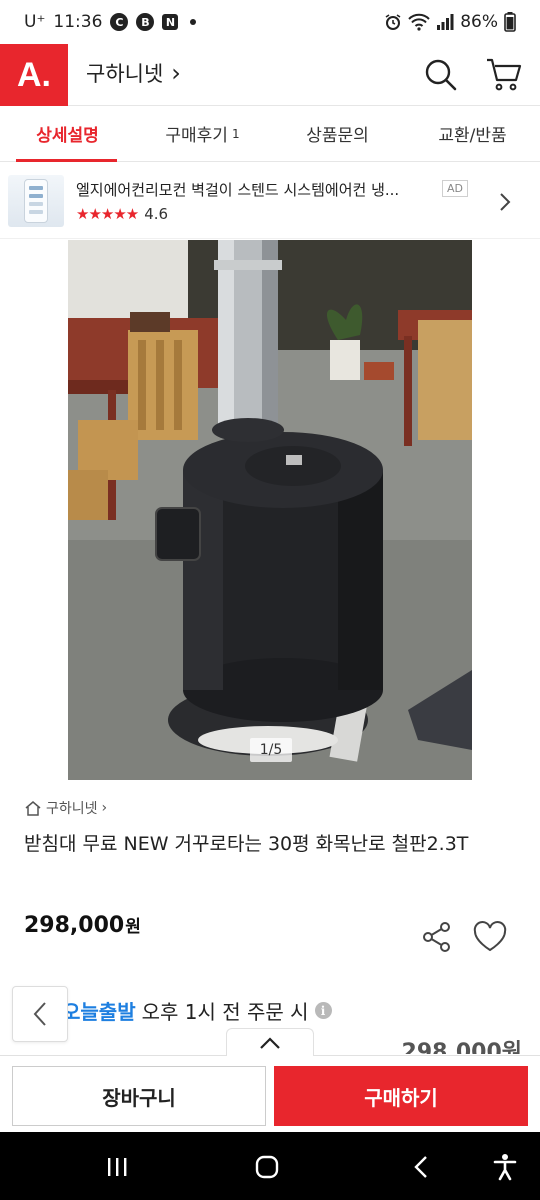 The image size is (540, 1200). I want to click on delivery-condition: 오후 1시 전 주문 시, so click(225, 1012).